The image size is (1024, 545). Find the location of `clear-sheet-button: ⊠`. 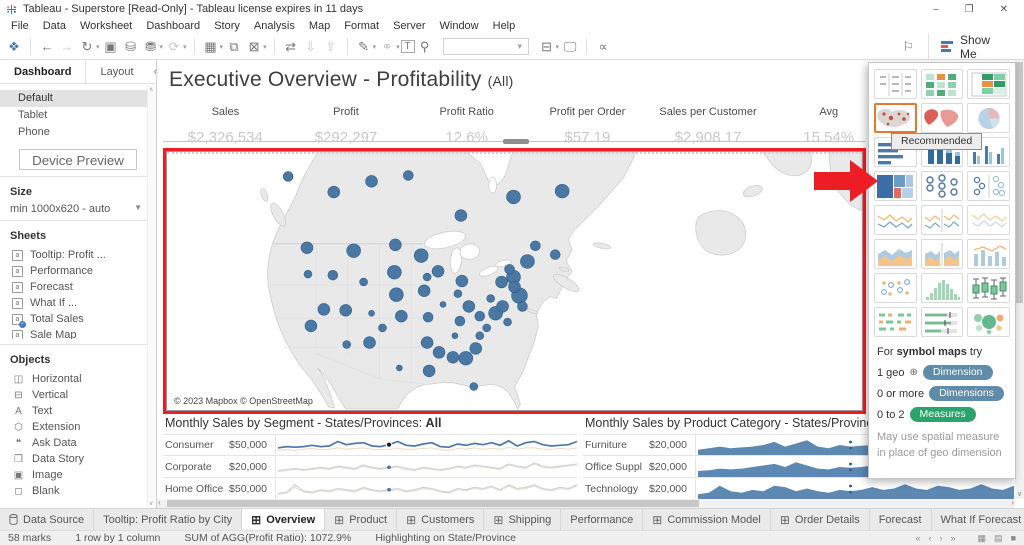

clear-sheet-button: ⊠ is located at coordinates (254, 47).